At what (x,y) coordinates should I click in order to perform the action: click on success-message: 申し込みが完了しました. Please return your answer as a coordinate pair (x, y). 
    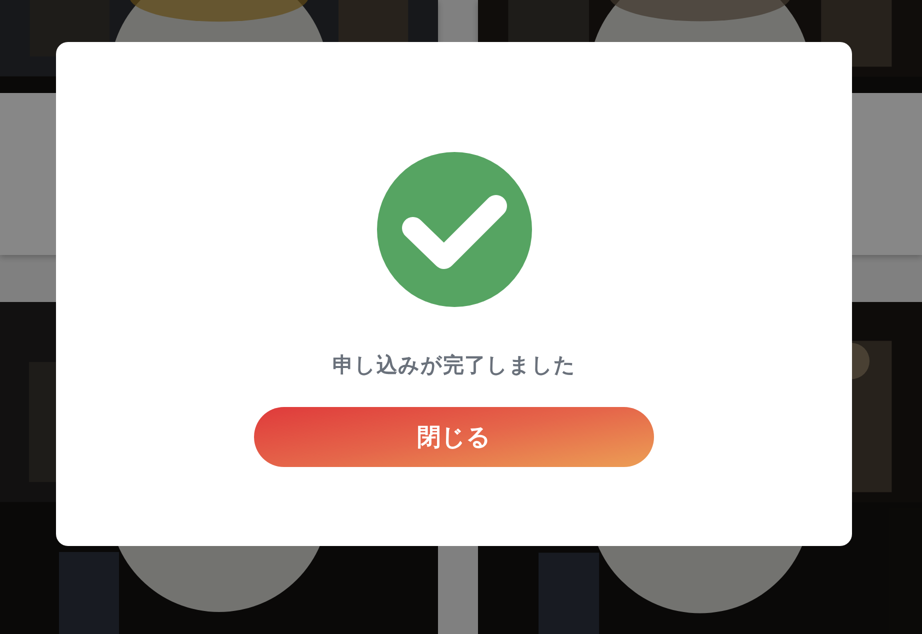
    Looking at the image, I should click on (454, 365).